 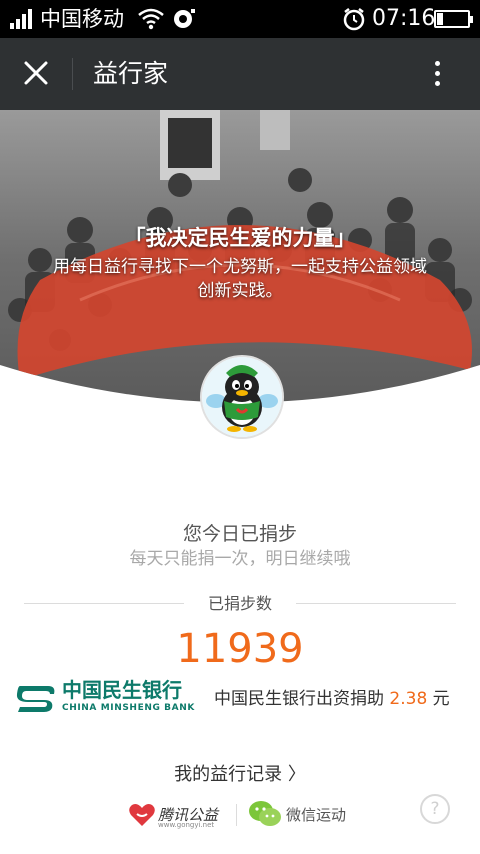 What do you see at coordinates (82, 19) in the screenshot?
I see `carrier-name: 中国移动` at bounding box center [82, 19].